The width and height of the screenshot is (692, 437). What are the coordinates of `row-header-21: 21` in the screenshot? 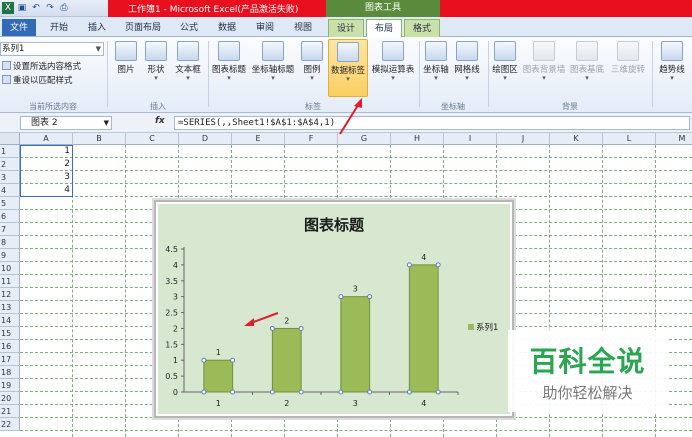 It's located at (10, 411).